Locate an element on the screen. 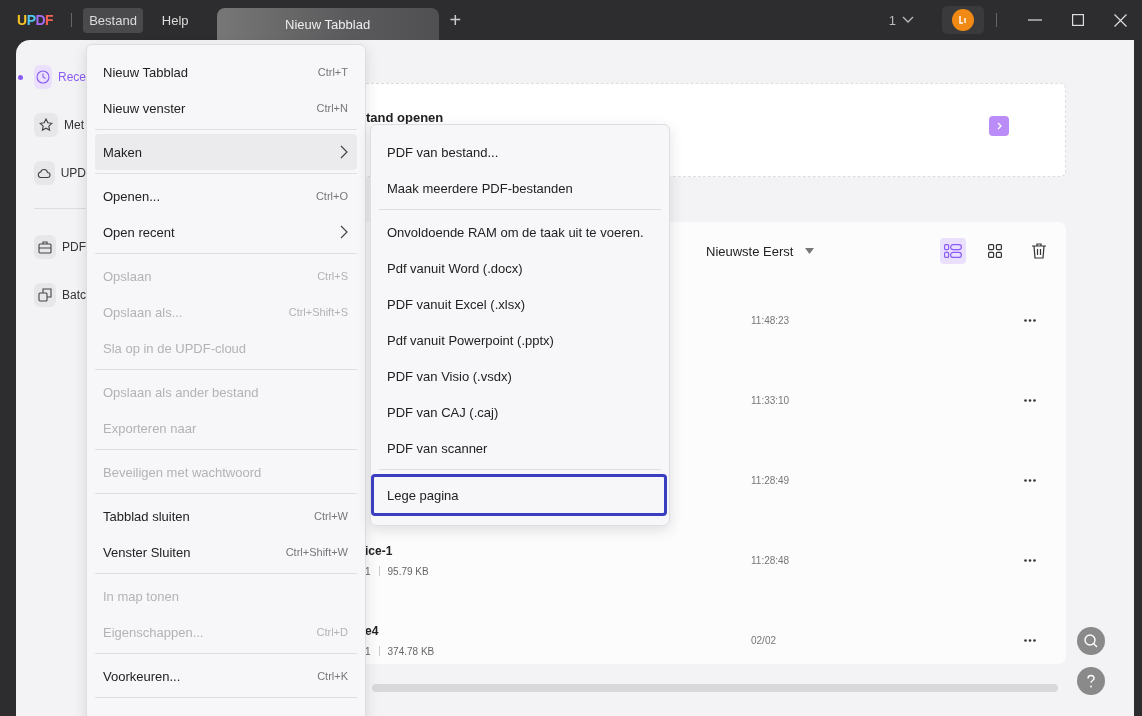 This screenshot has height=716, width=1142. menu-item: Openen... Ctrl+O is located at coordinates (226, 196).